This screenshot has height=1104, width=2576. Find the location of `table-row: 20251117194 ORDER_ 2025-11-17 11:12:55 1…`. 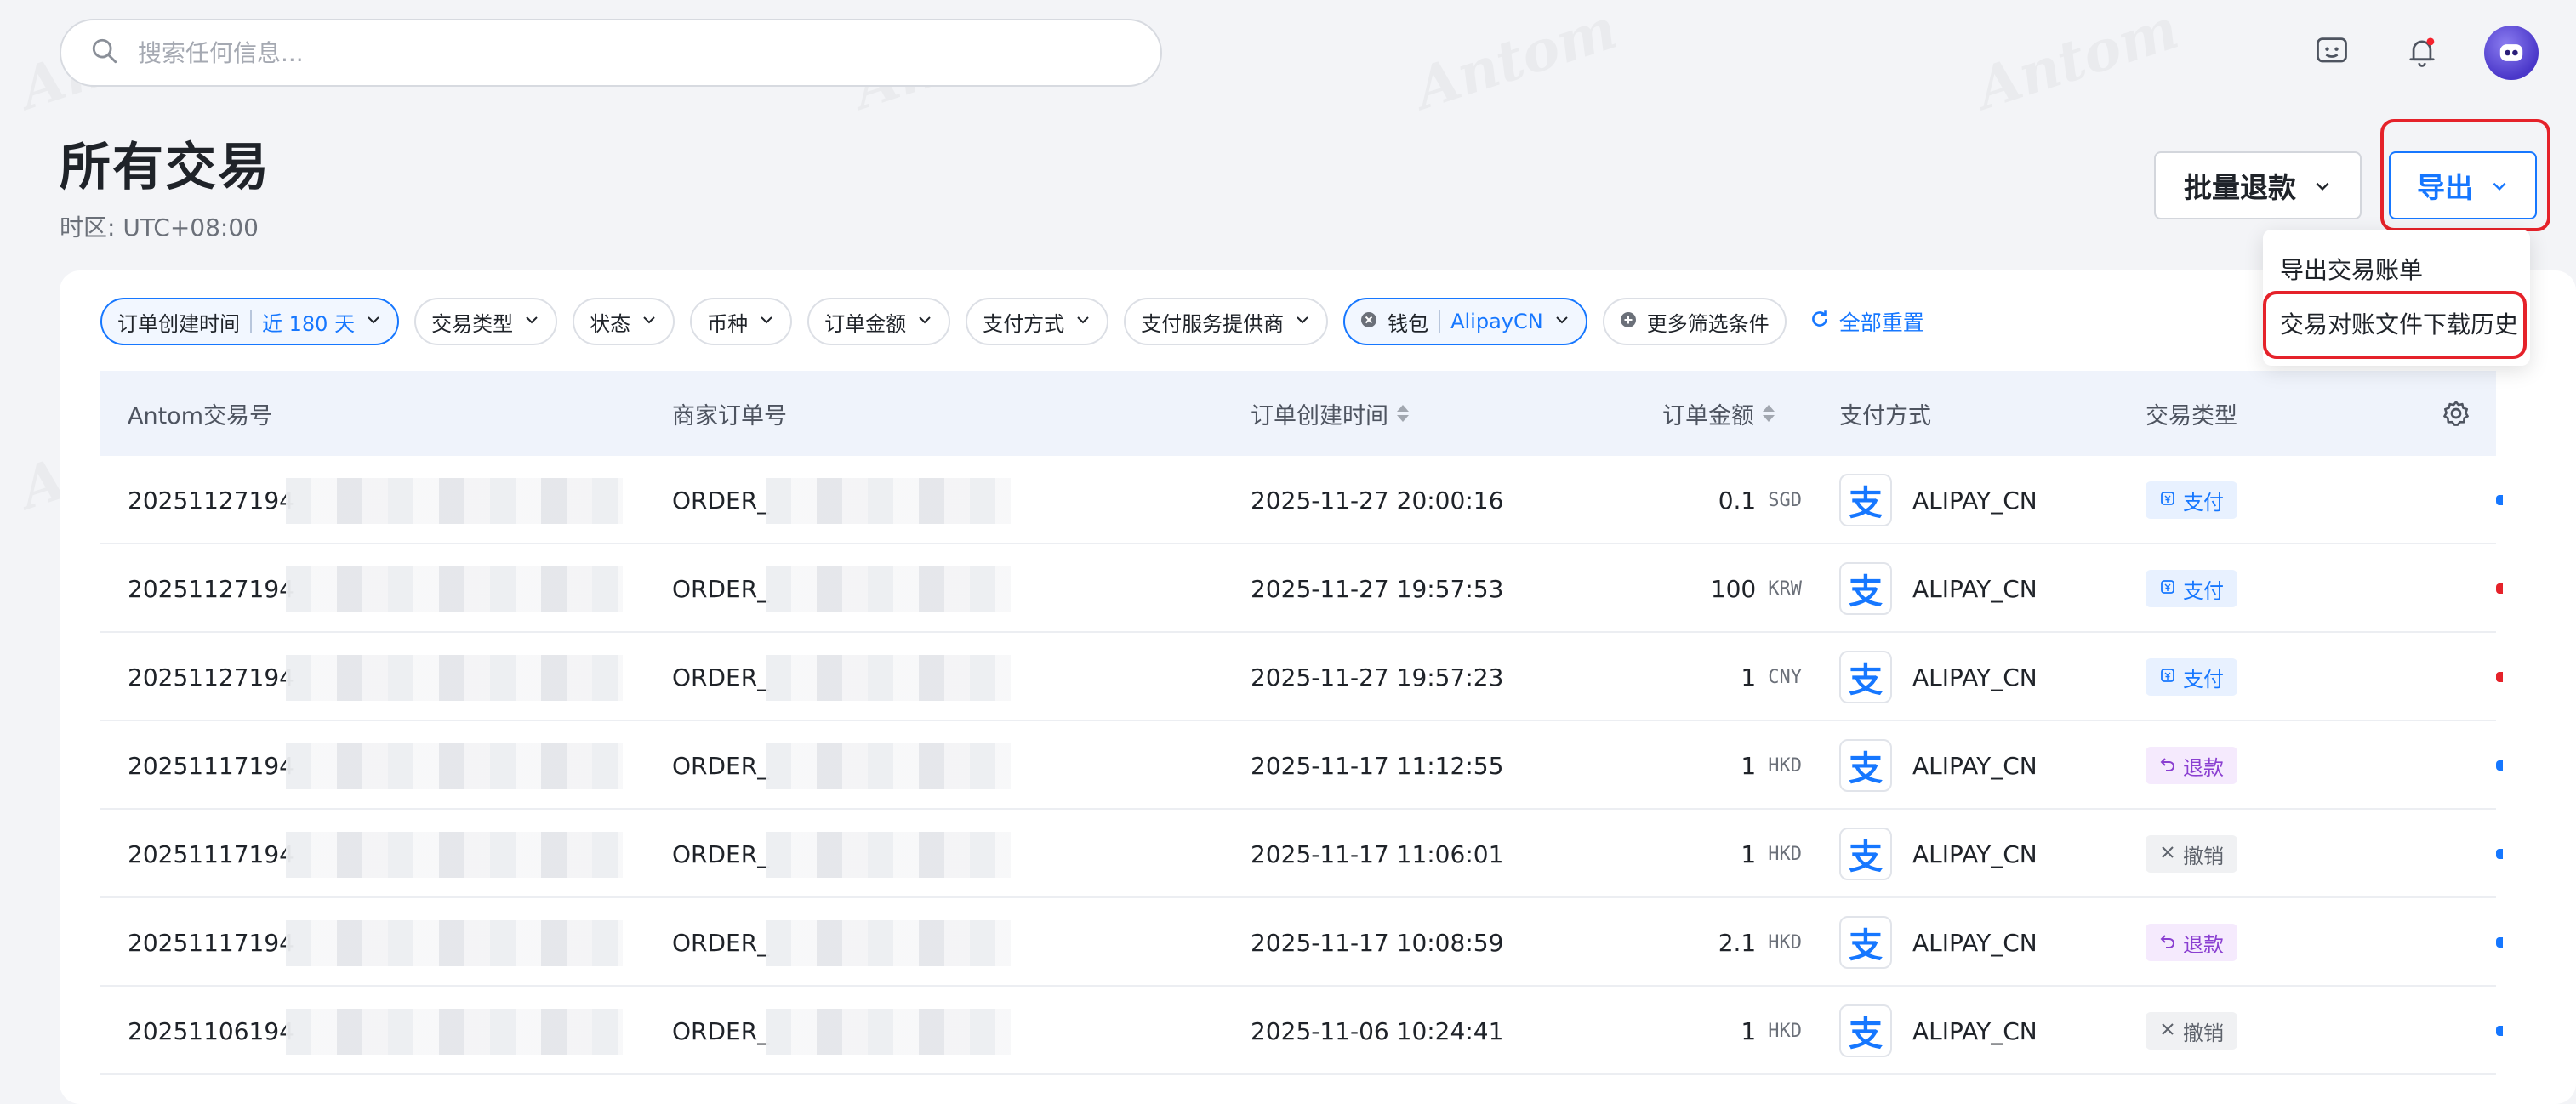

table-row: 20251117194 ORDER_ 2025-11-17 11:12:55 1… is located at coordinates (1301, 765).